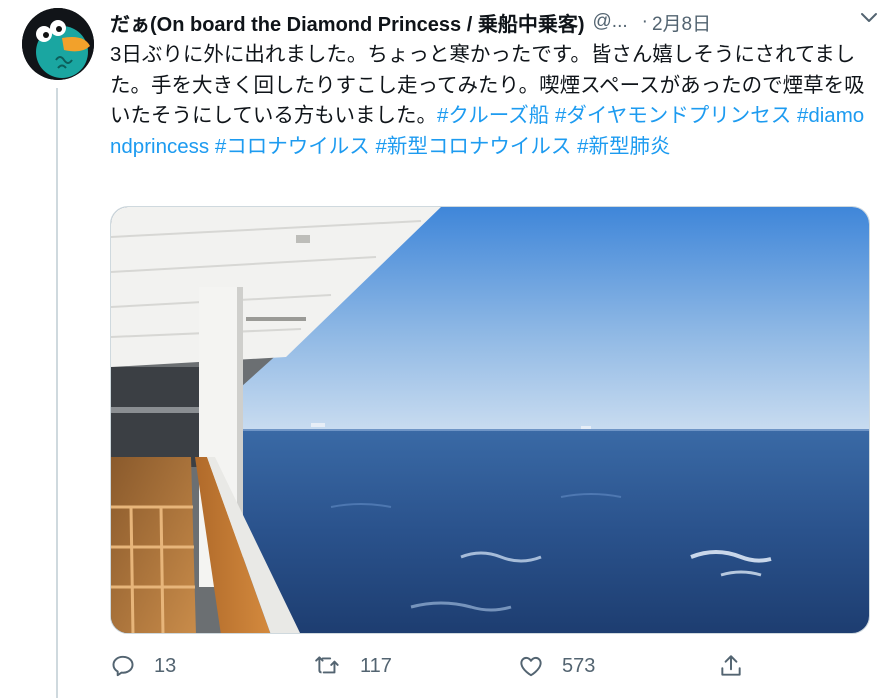 This screenshot has height=698, width=888. What do you see at coordinates (673, 115) in the screenshot?
I see `hashtag-link: #ダイヤモンドプリンセス` at bounding box center [673, 115].